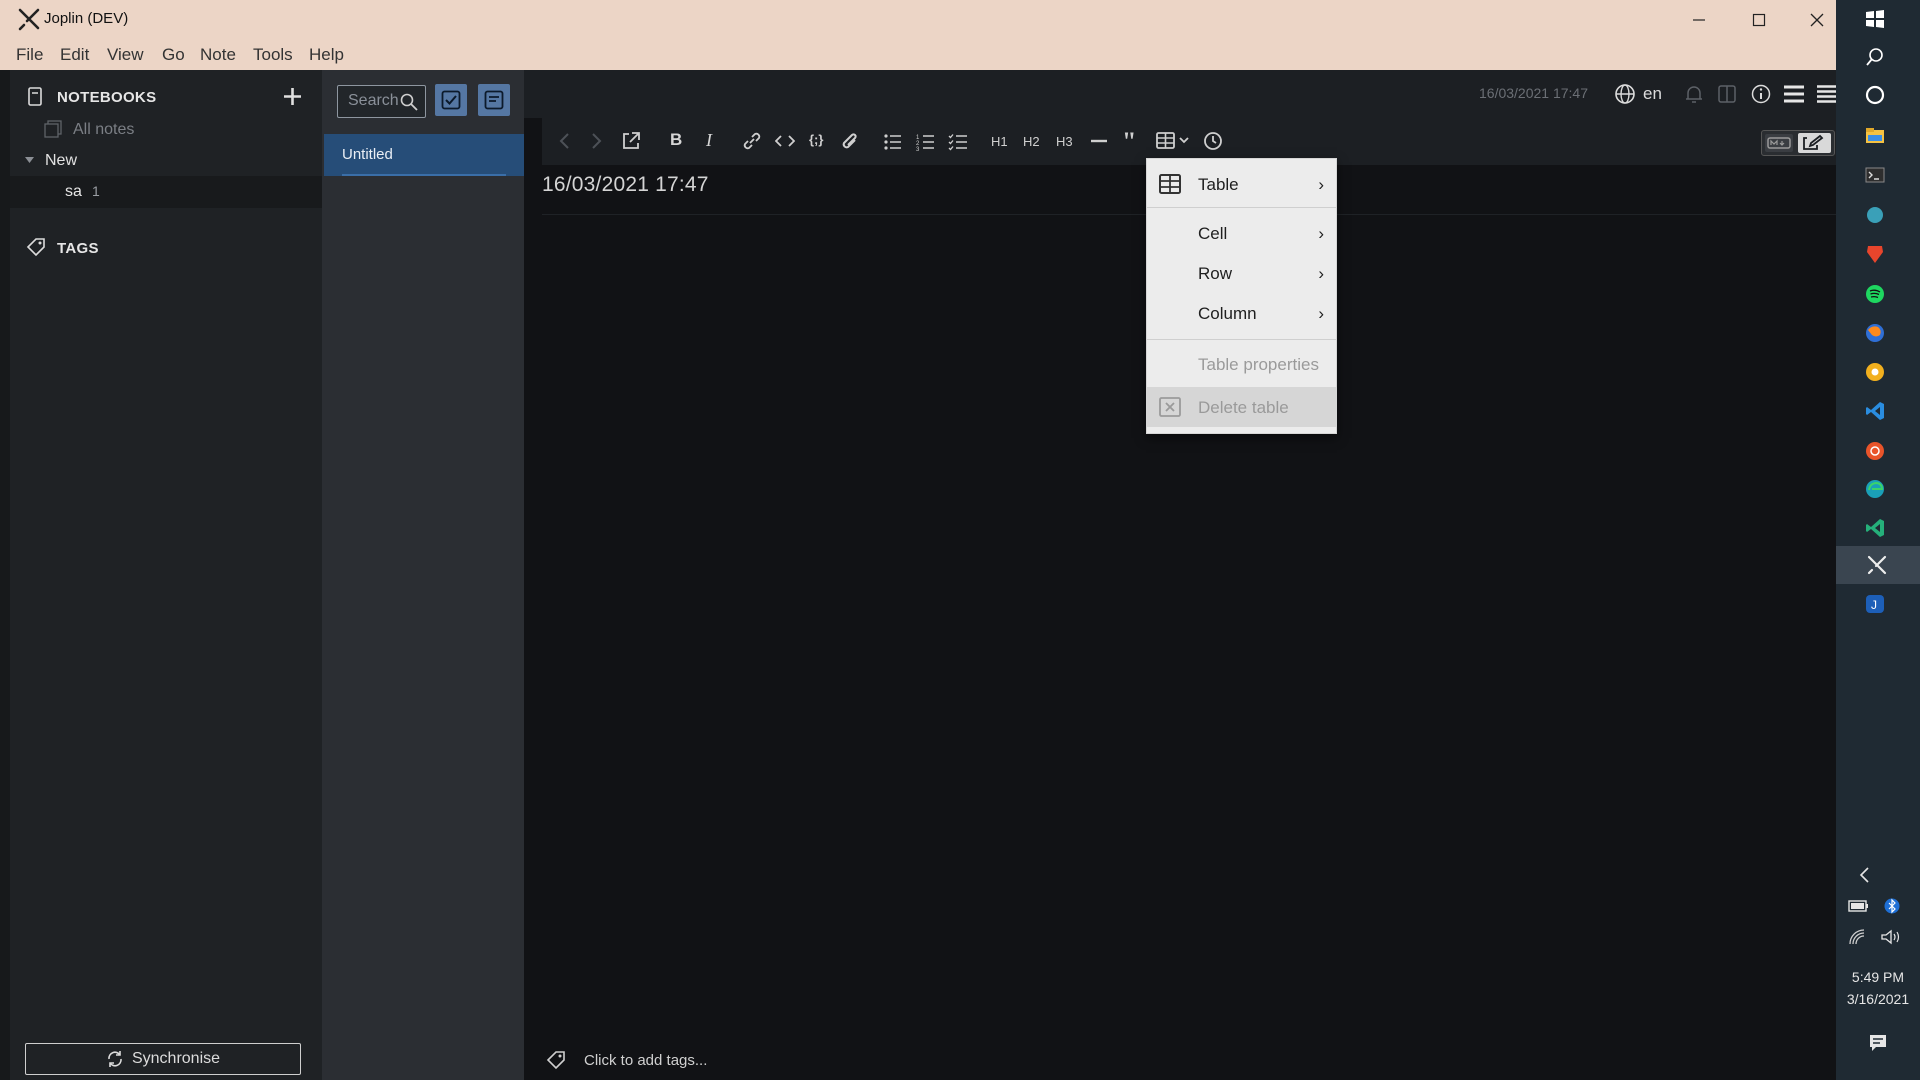 The width and height of the screenshot is (1920, 1080). Describe the element at coordinates (35, 96) in the screenshot. I see `notebook-icon` at that location.